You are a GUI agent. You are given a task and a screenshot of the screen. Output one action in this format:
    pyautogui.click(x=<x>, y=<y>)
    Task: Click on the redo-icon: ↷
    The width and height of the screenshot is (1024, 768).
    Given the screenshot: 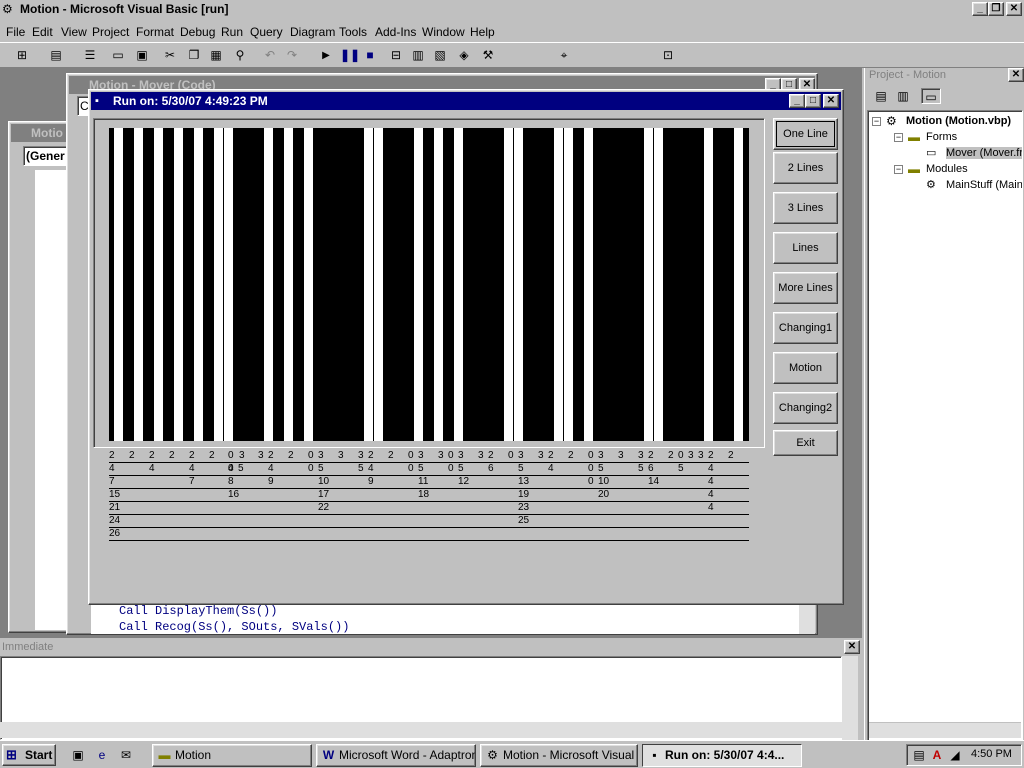 What is the action you would take?
    pyautogui.click(x=292, y=55)
    